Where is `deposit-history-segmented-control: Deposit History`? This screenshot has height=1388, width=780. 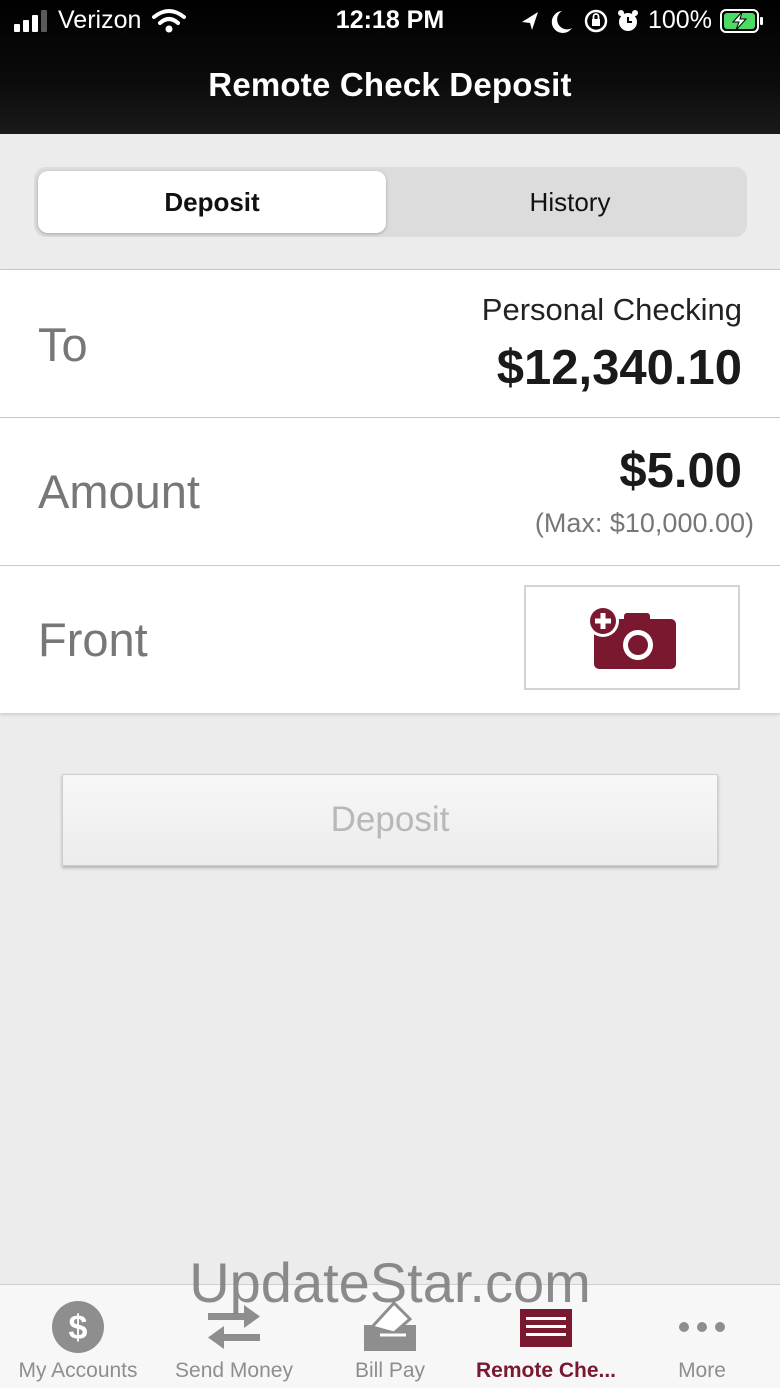 deposit-history-segmented-control: Deposit History is located at coordinates (390, 202).